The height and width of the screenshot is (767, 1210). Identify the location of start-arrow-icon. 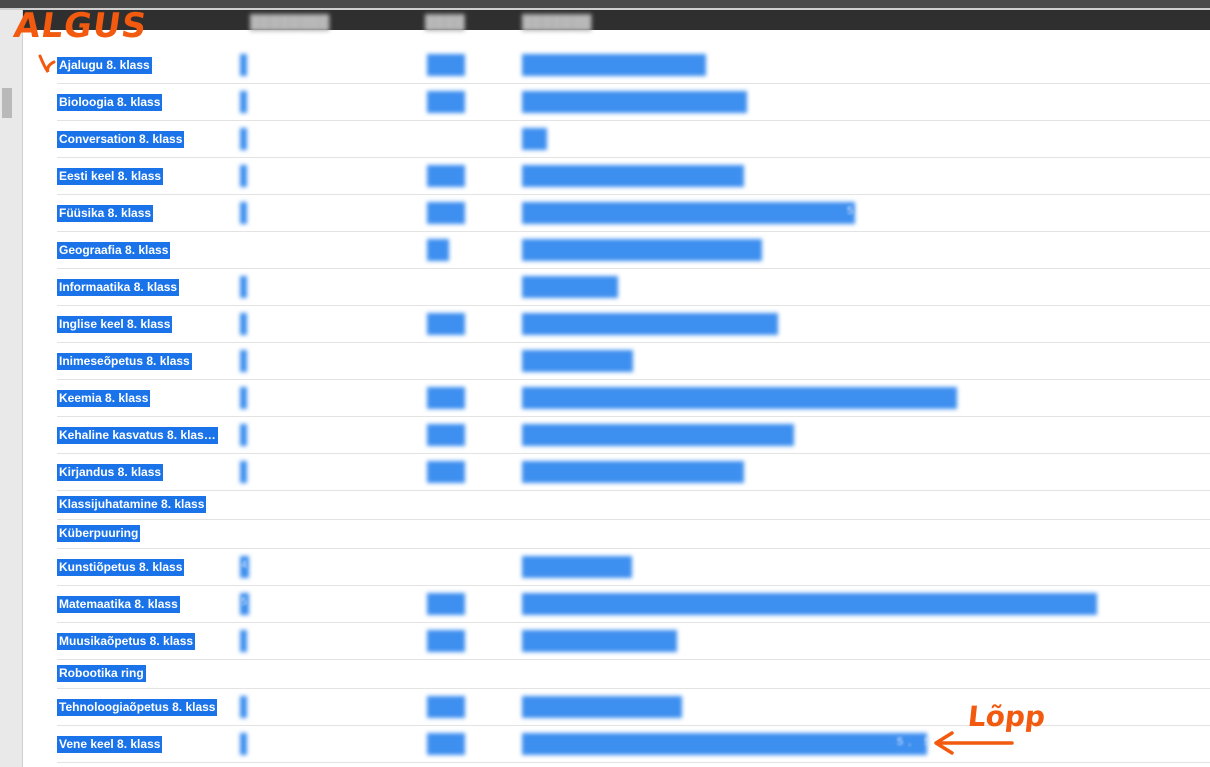
(47, 63).